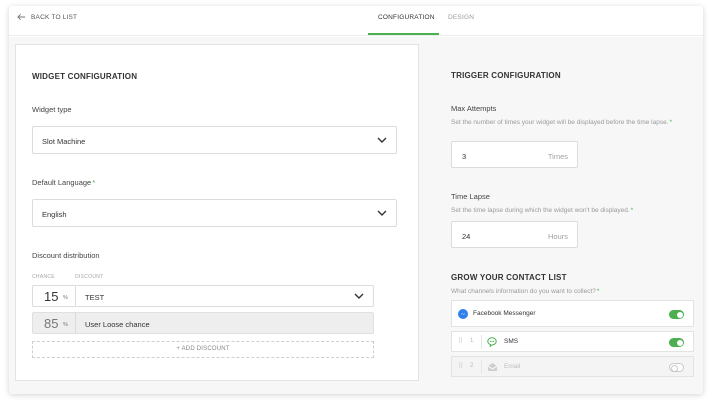  I want to click on chance-value: 15, so click(51, 296).